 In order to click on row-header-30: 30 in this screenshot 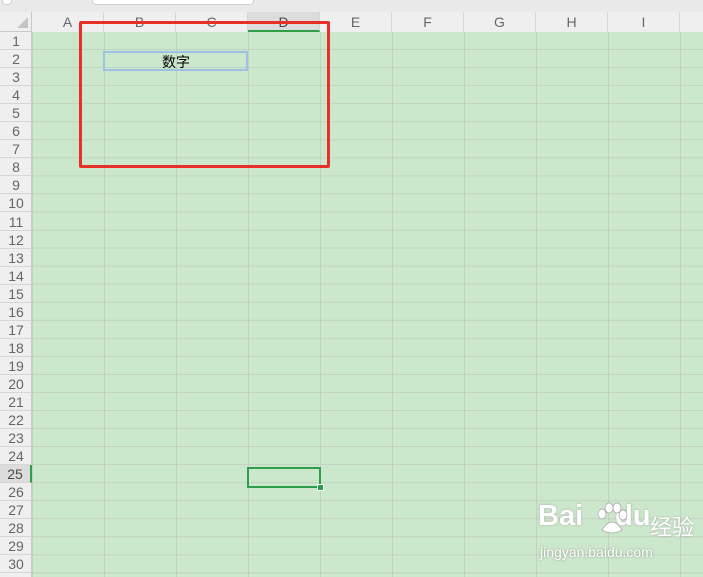, I will do `click(16, 564)`.